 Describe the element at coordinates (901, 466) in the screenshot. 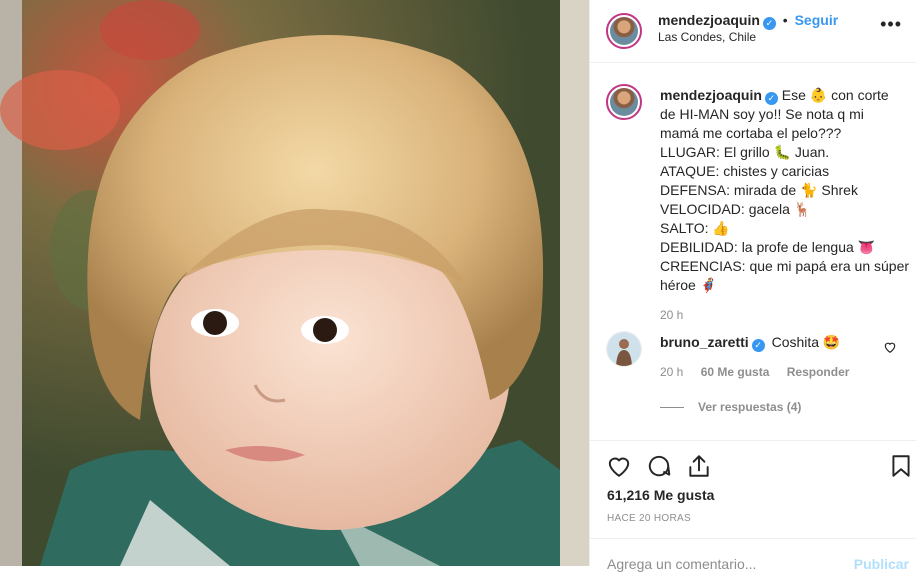

I see `bookmark-icon` at that location.